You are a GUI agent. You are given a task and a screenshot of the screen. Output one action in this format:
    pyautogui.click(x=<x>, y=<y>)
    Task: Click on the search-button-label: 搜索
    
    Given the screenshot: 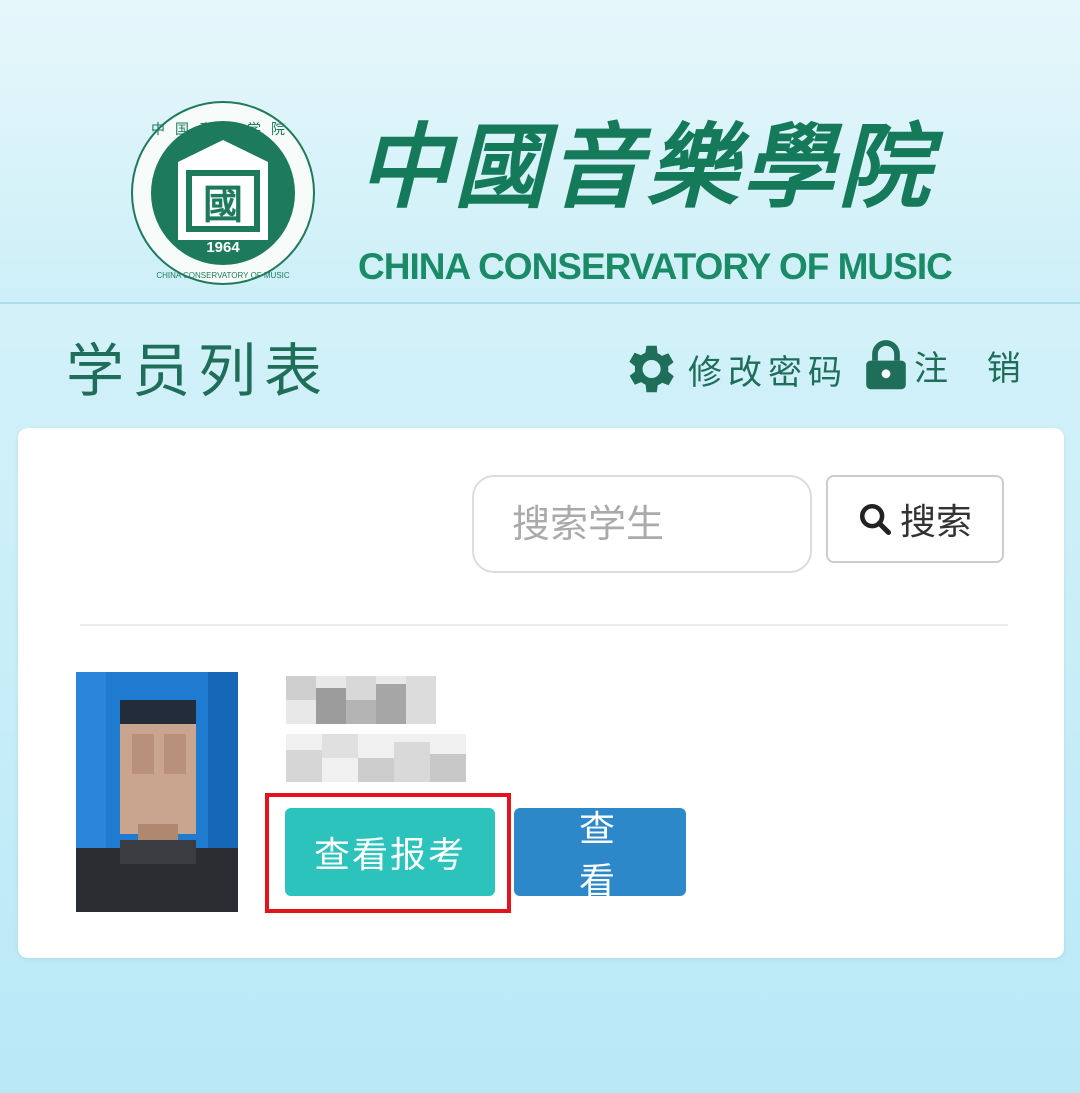 What is the action you would take?
    pyautogui.click(x=935, y=522)
    